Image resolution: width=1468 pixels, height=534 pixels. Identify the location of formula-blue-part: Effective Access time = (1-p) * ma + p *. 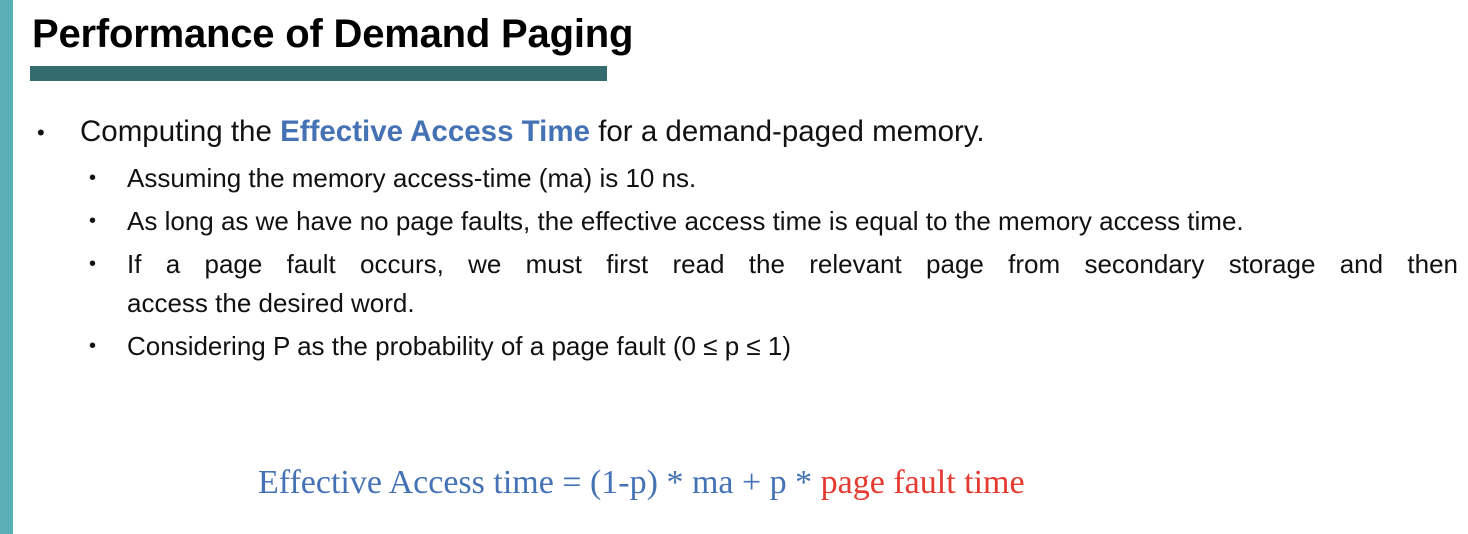
(539, 482).